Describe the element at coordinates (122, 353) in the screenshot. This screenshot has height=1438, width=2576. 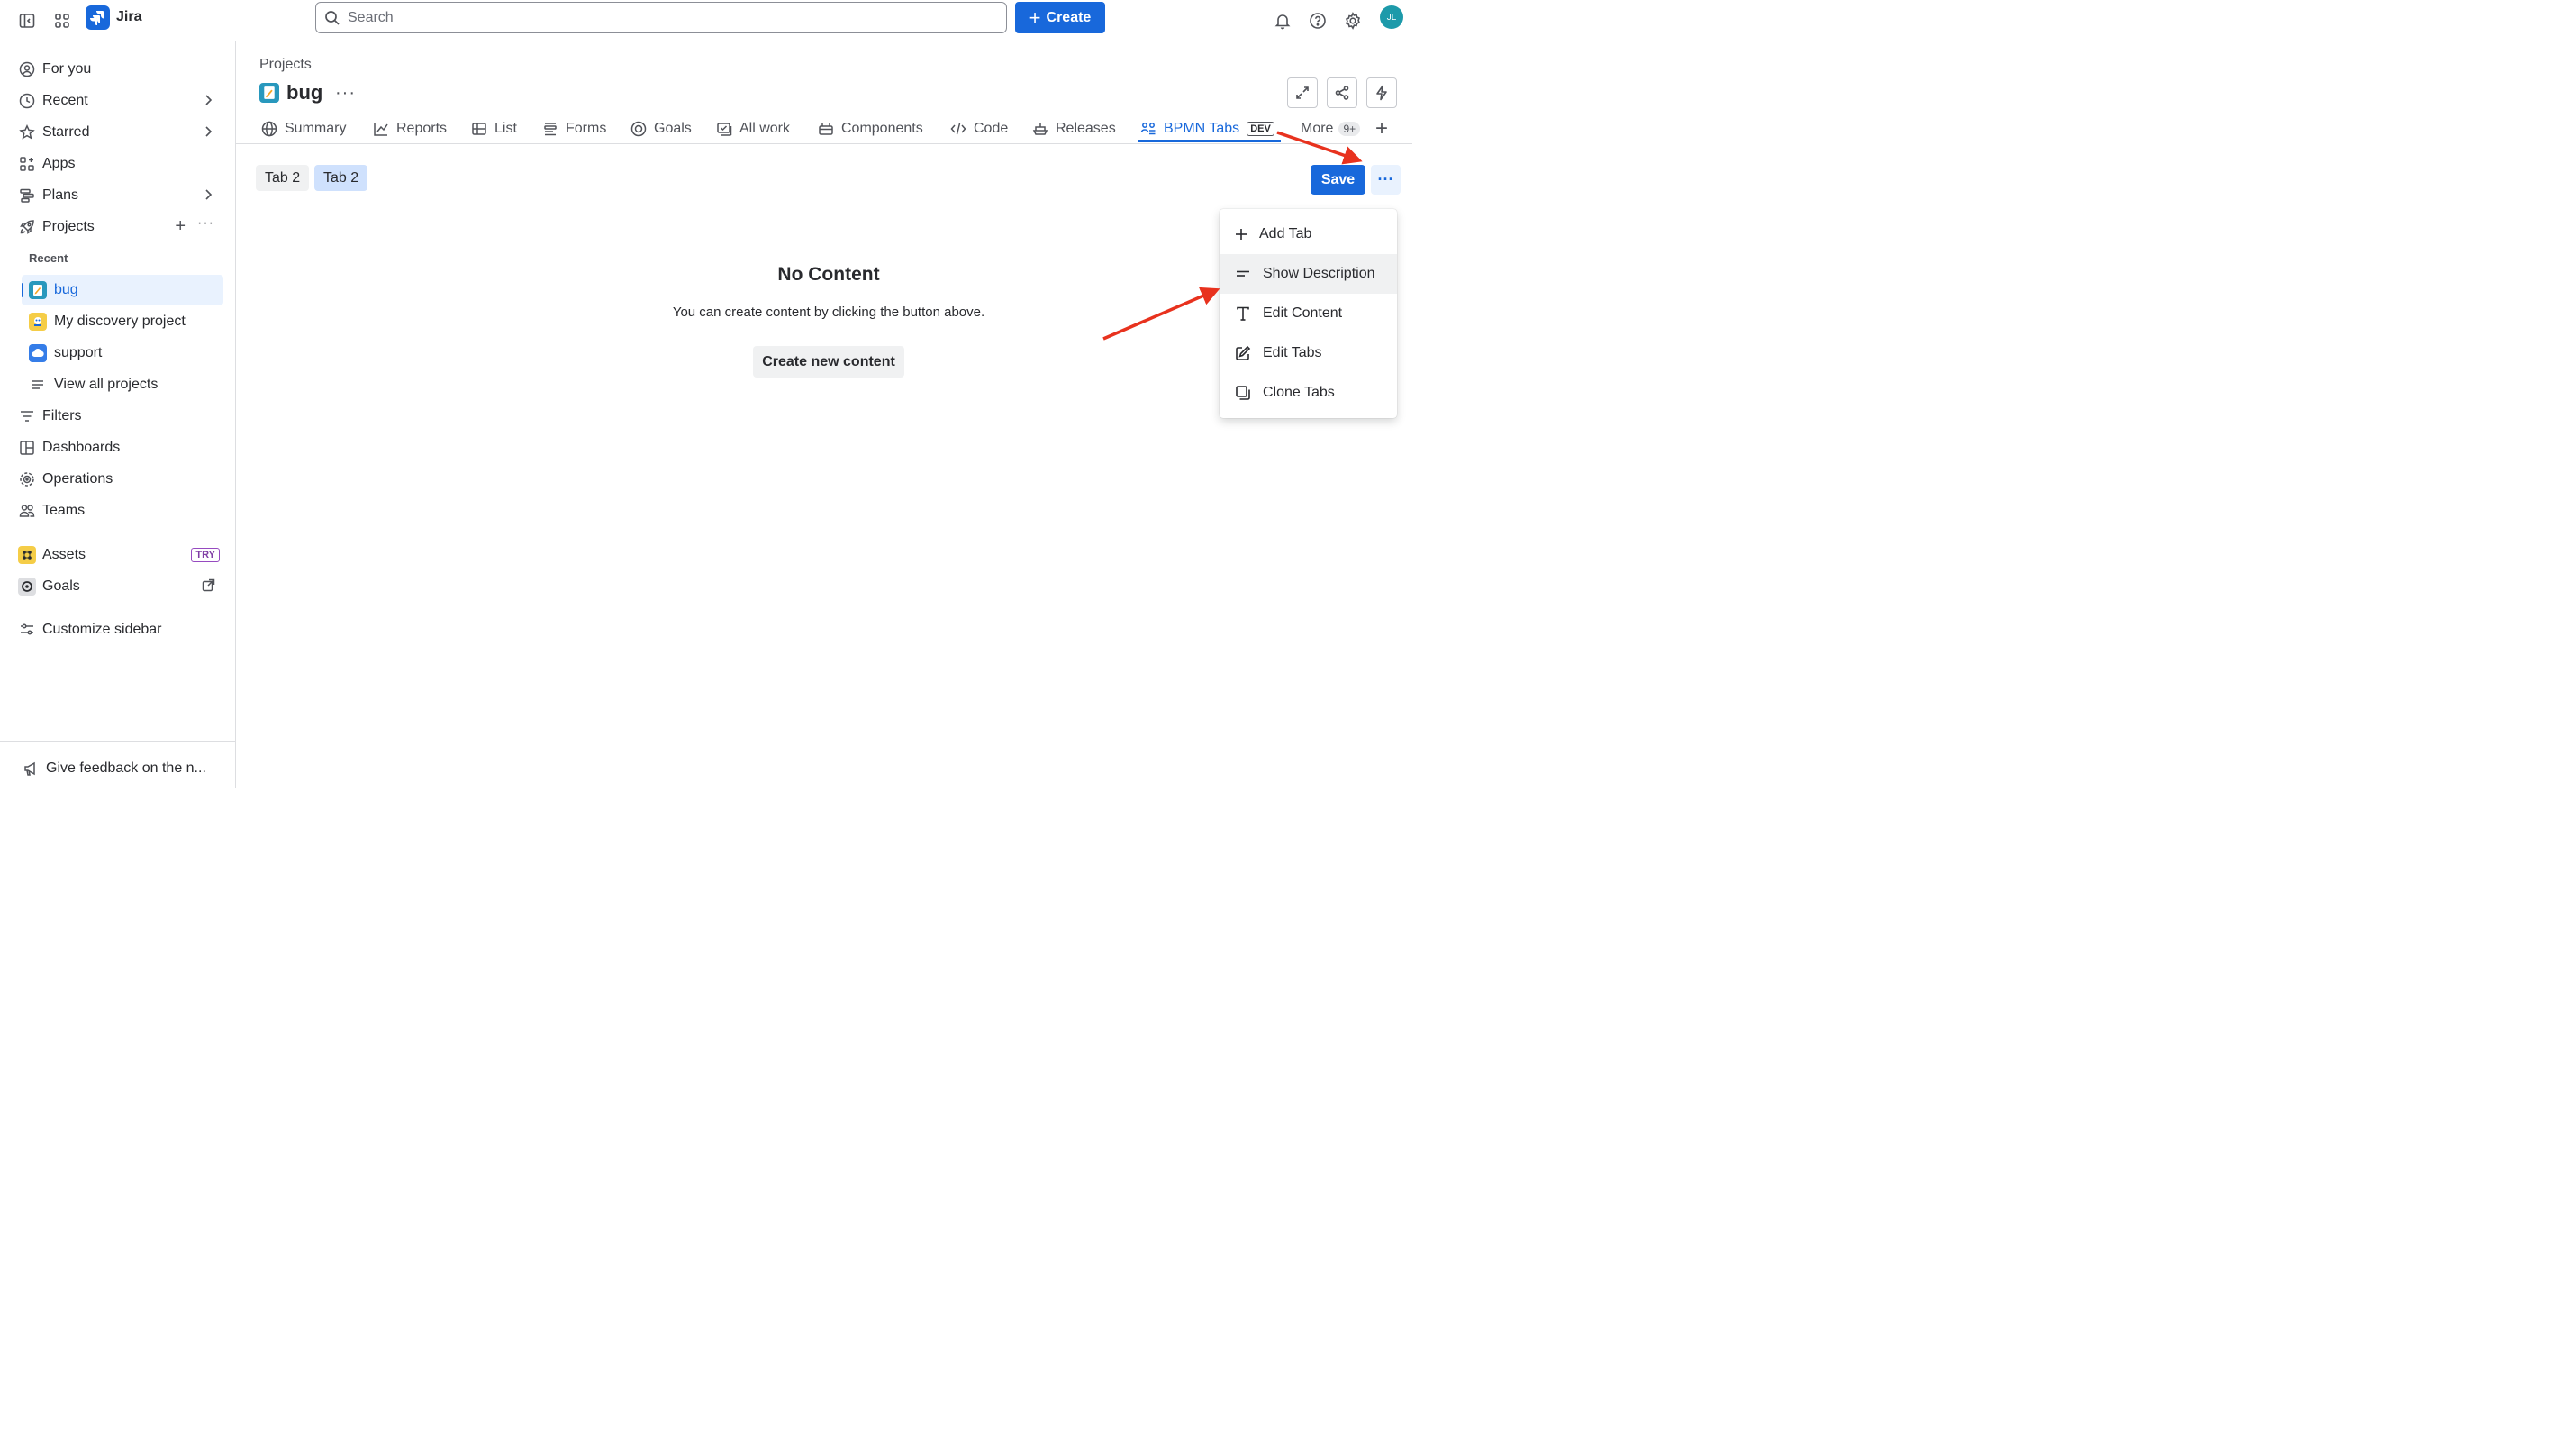
I see `sidebar-project-support: support` at that location.